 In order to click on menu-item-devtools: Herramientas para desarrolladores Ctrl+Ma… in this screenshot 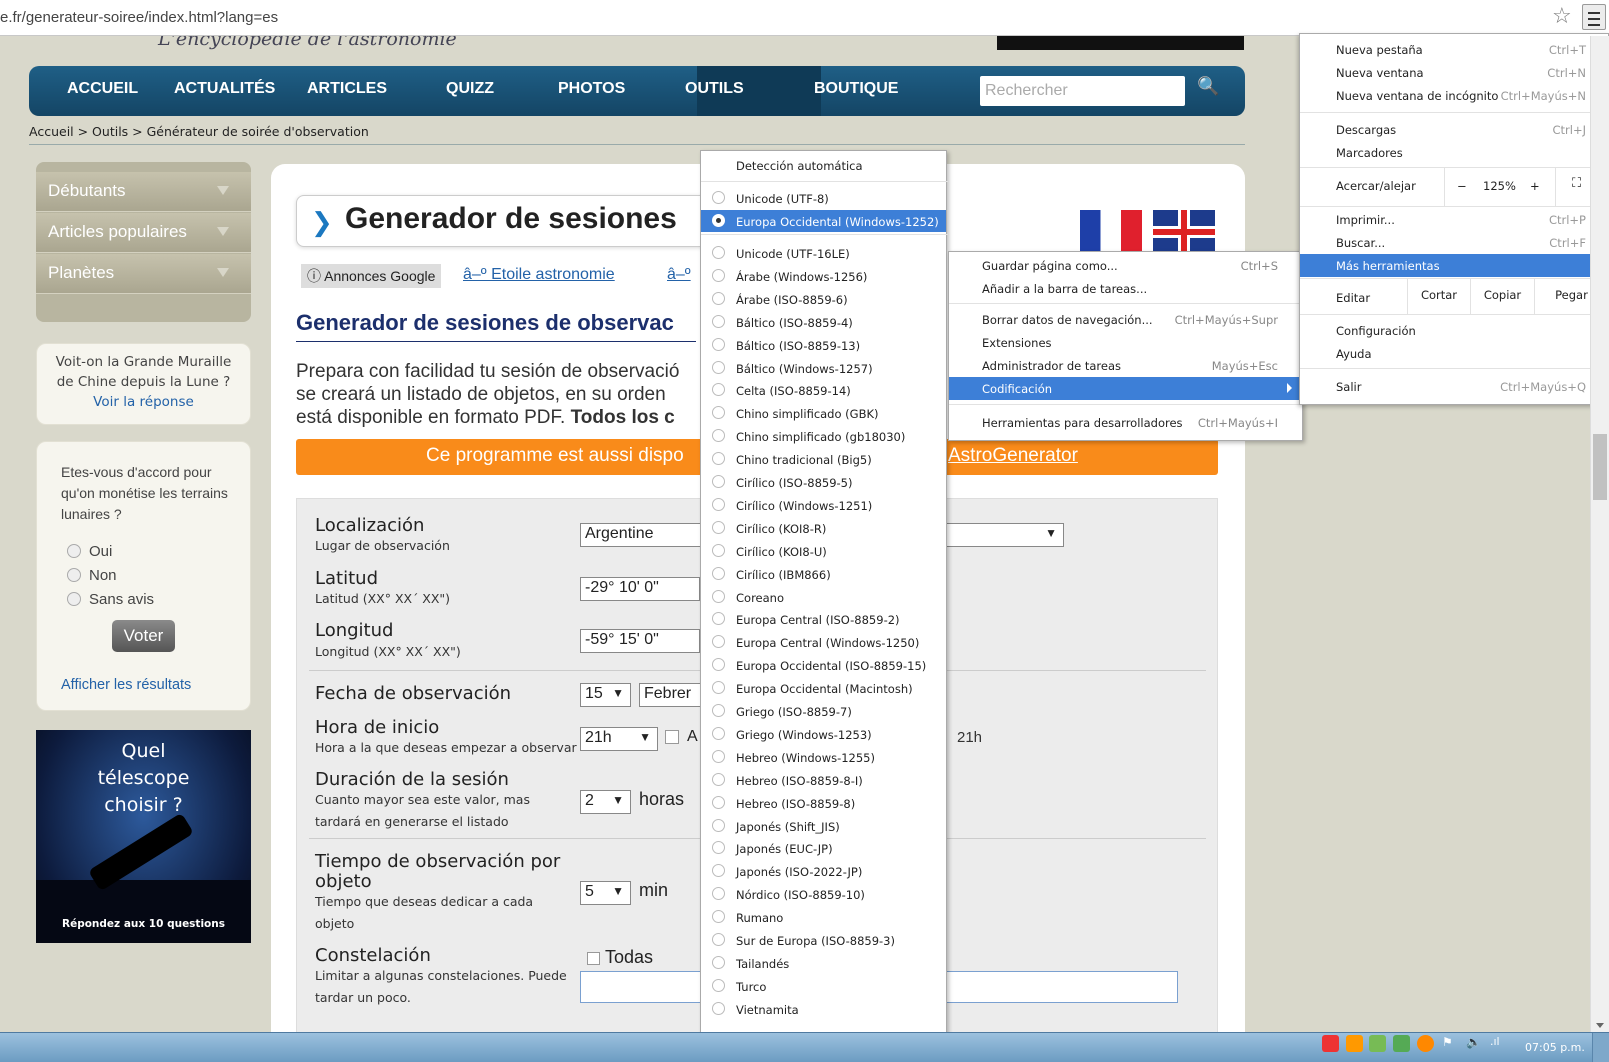, I will do `click(1125, 422)`.